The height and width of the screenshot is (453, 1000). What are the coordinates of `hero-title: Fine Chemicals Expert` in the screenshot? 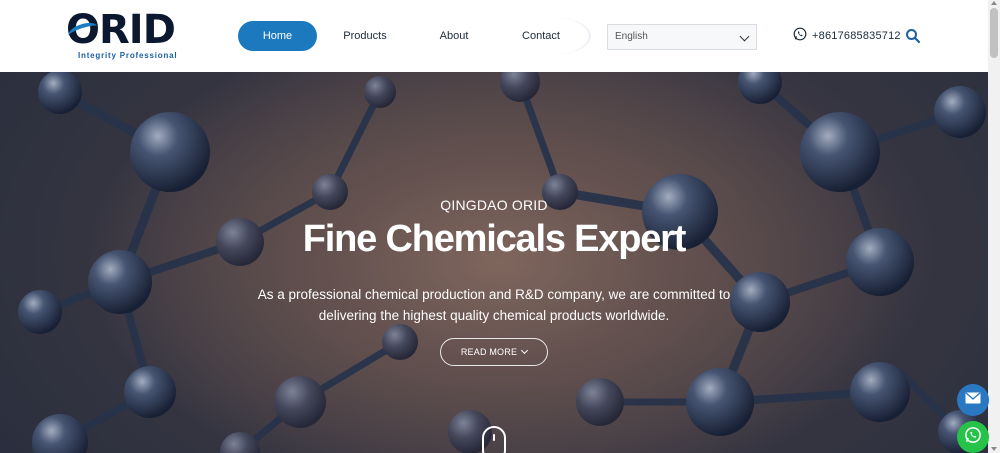 It's located at (494, 239).